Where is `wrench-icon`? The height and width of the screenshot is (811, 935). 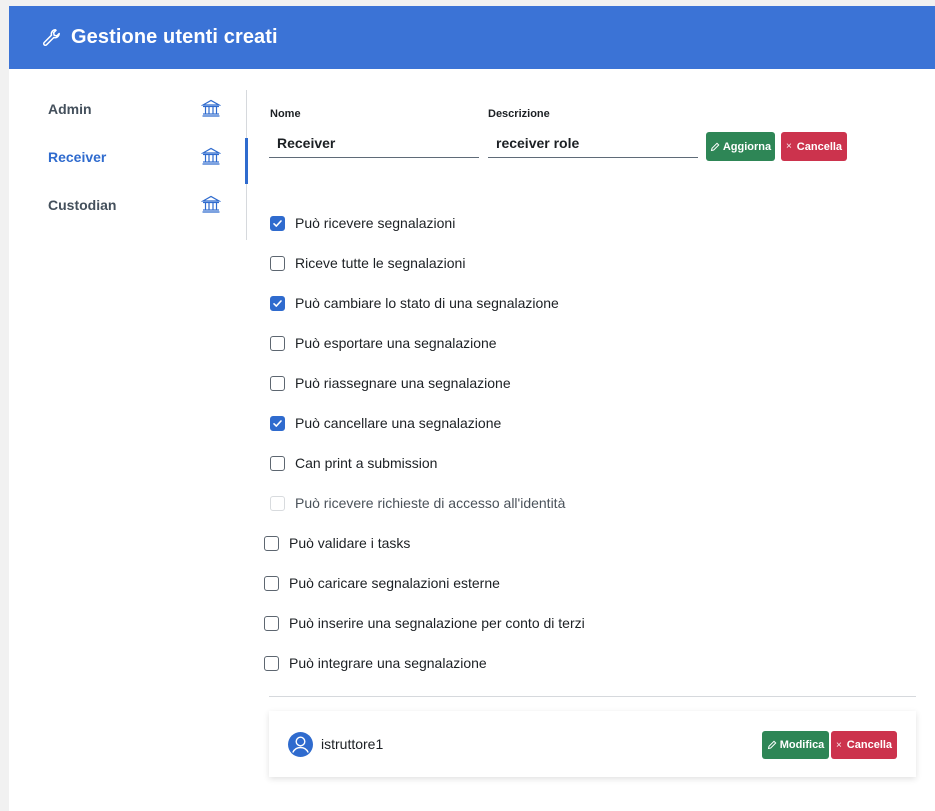
wrench-icon is located at coordinates (52, 38).